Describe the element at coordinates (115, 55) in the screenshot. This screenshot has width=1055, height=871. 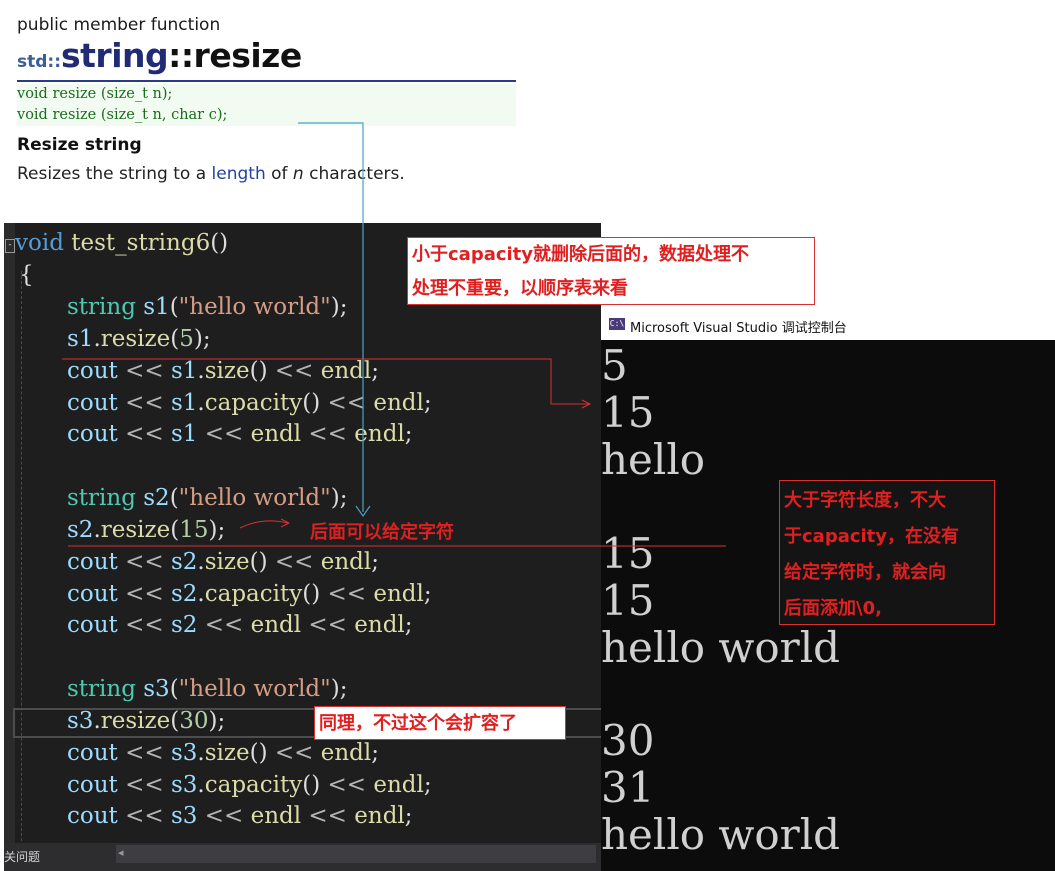
I see `title-class: string` at that location.